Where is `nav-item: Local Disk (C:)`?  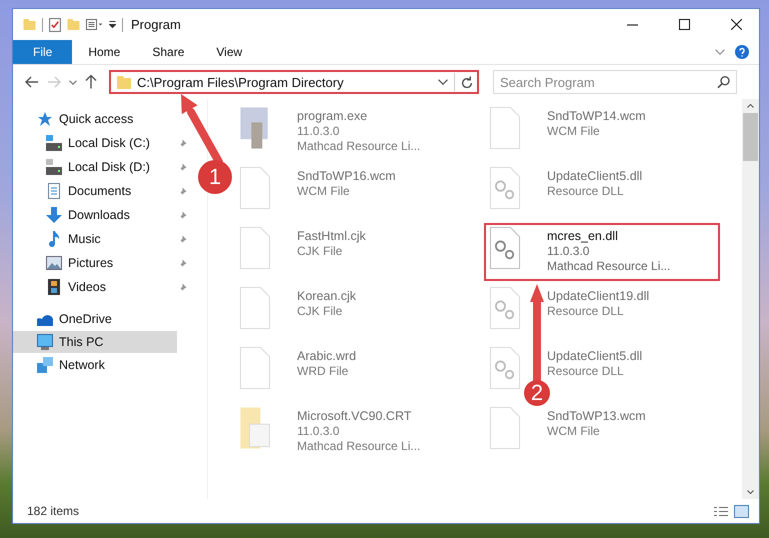 nav-item: Local Disk (C:) is located at coordinates (104, 143).